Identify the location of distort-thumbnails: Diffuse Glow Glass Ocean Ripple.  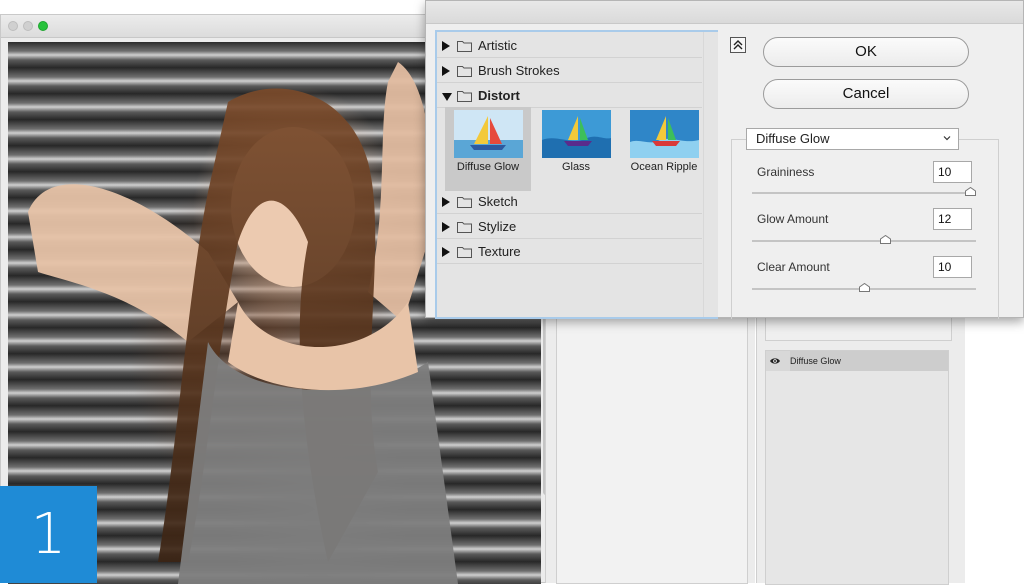
(574, 149).